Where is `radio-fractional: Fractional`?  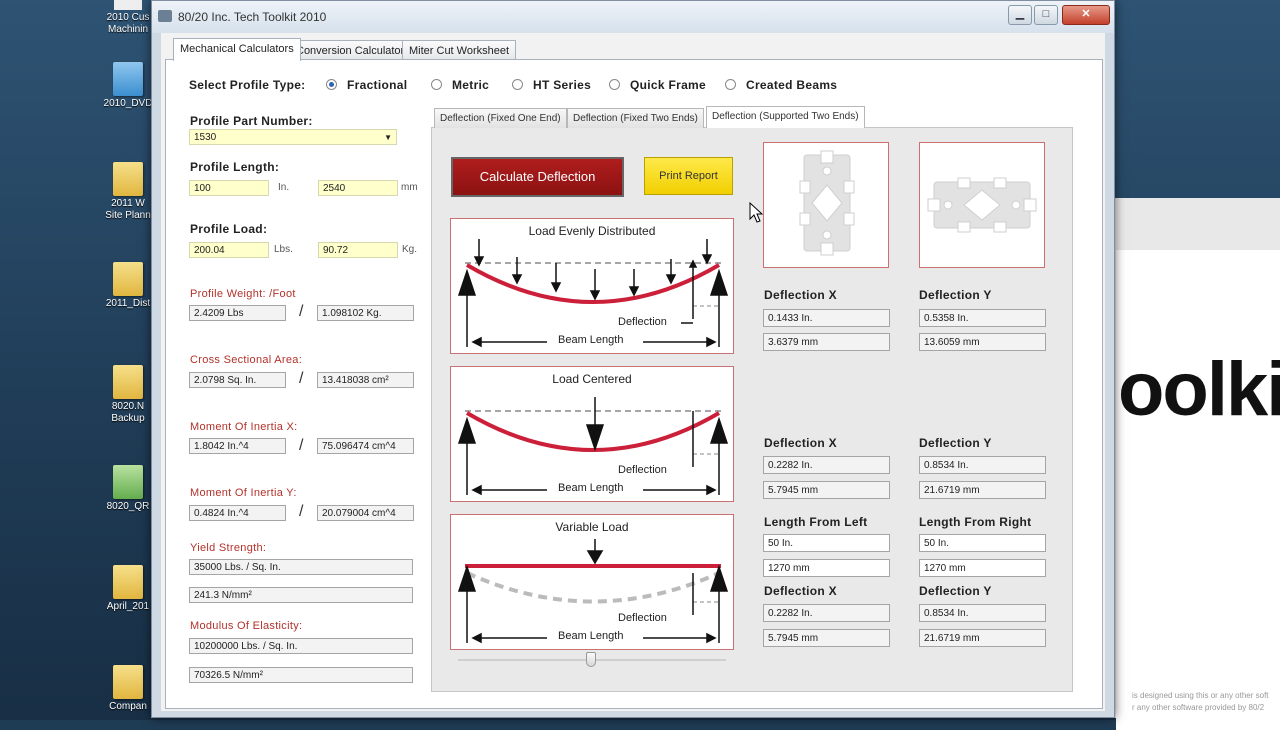 radio-fractional: Fractional is located at coordinates (366, 85).